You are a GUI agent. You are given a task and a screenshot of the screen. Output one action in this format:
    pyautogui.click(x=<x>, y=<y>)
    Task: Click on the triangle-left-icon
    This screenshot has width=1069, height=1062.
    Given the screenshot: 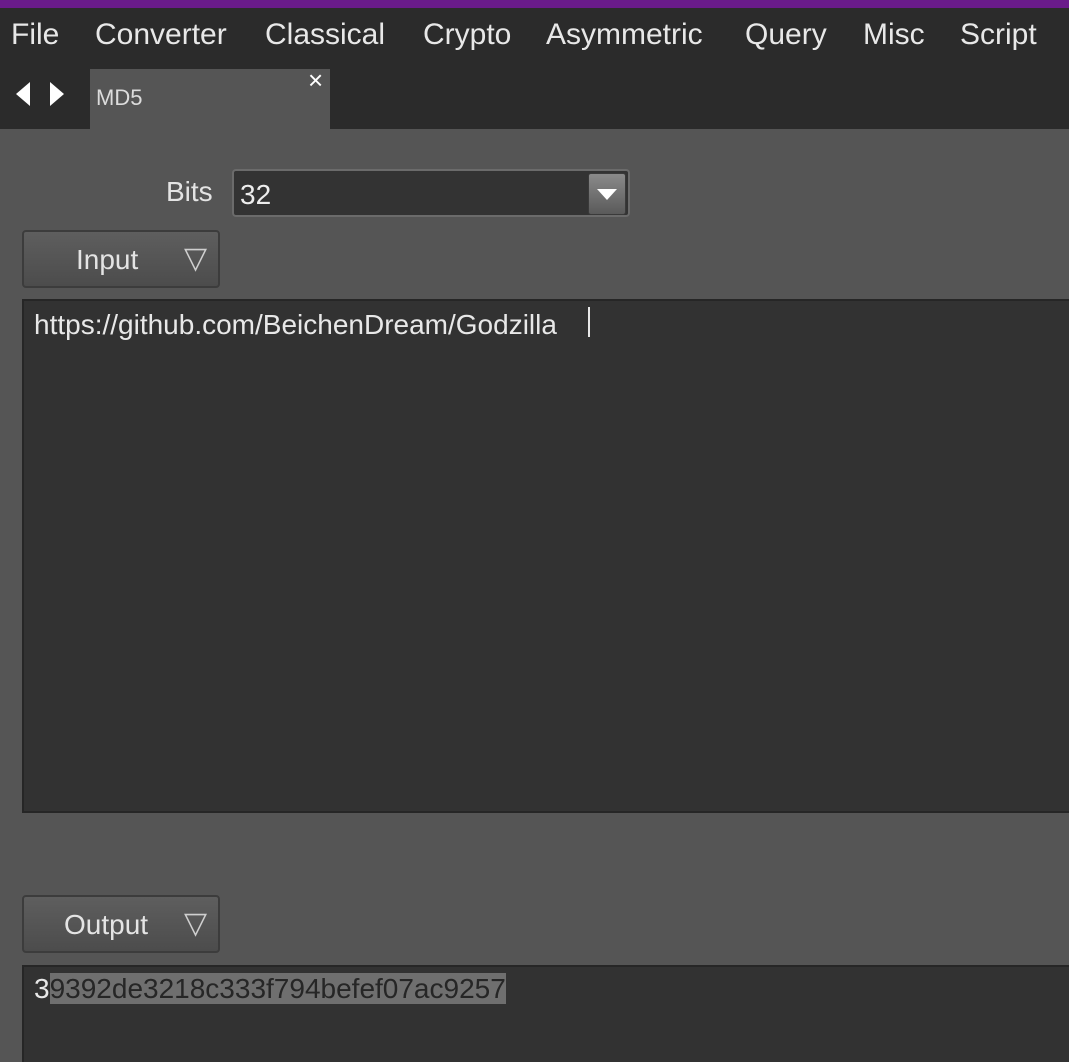 What is the action you would take?
    pyautogui.click(x=23, y=94)
    